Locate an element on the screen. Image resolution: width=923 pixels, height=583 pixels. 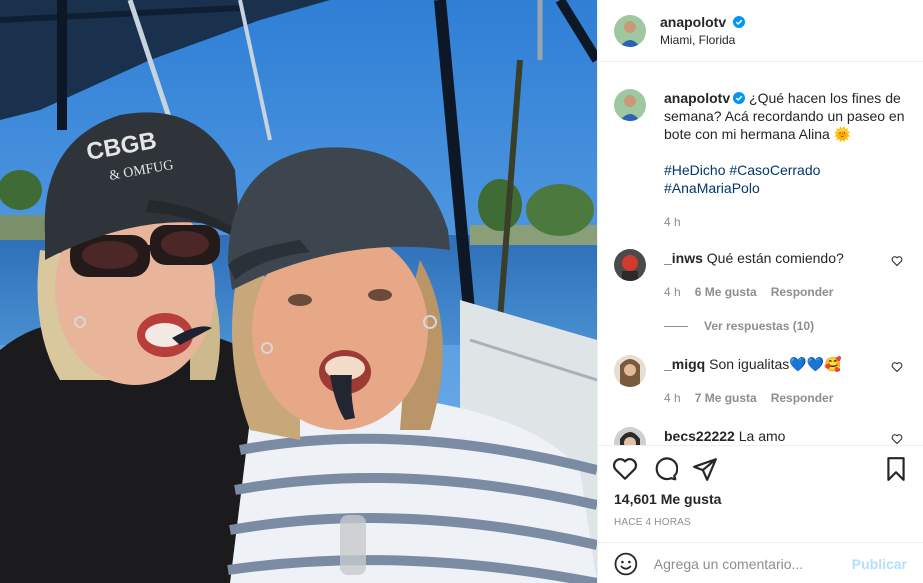
comment-body: becs22222 La amo is located at coordinates (774, 436).